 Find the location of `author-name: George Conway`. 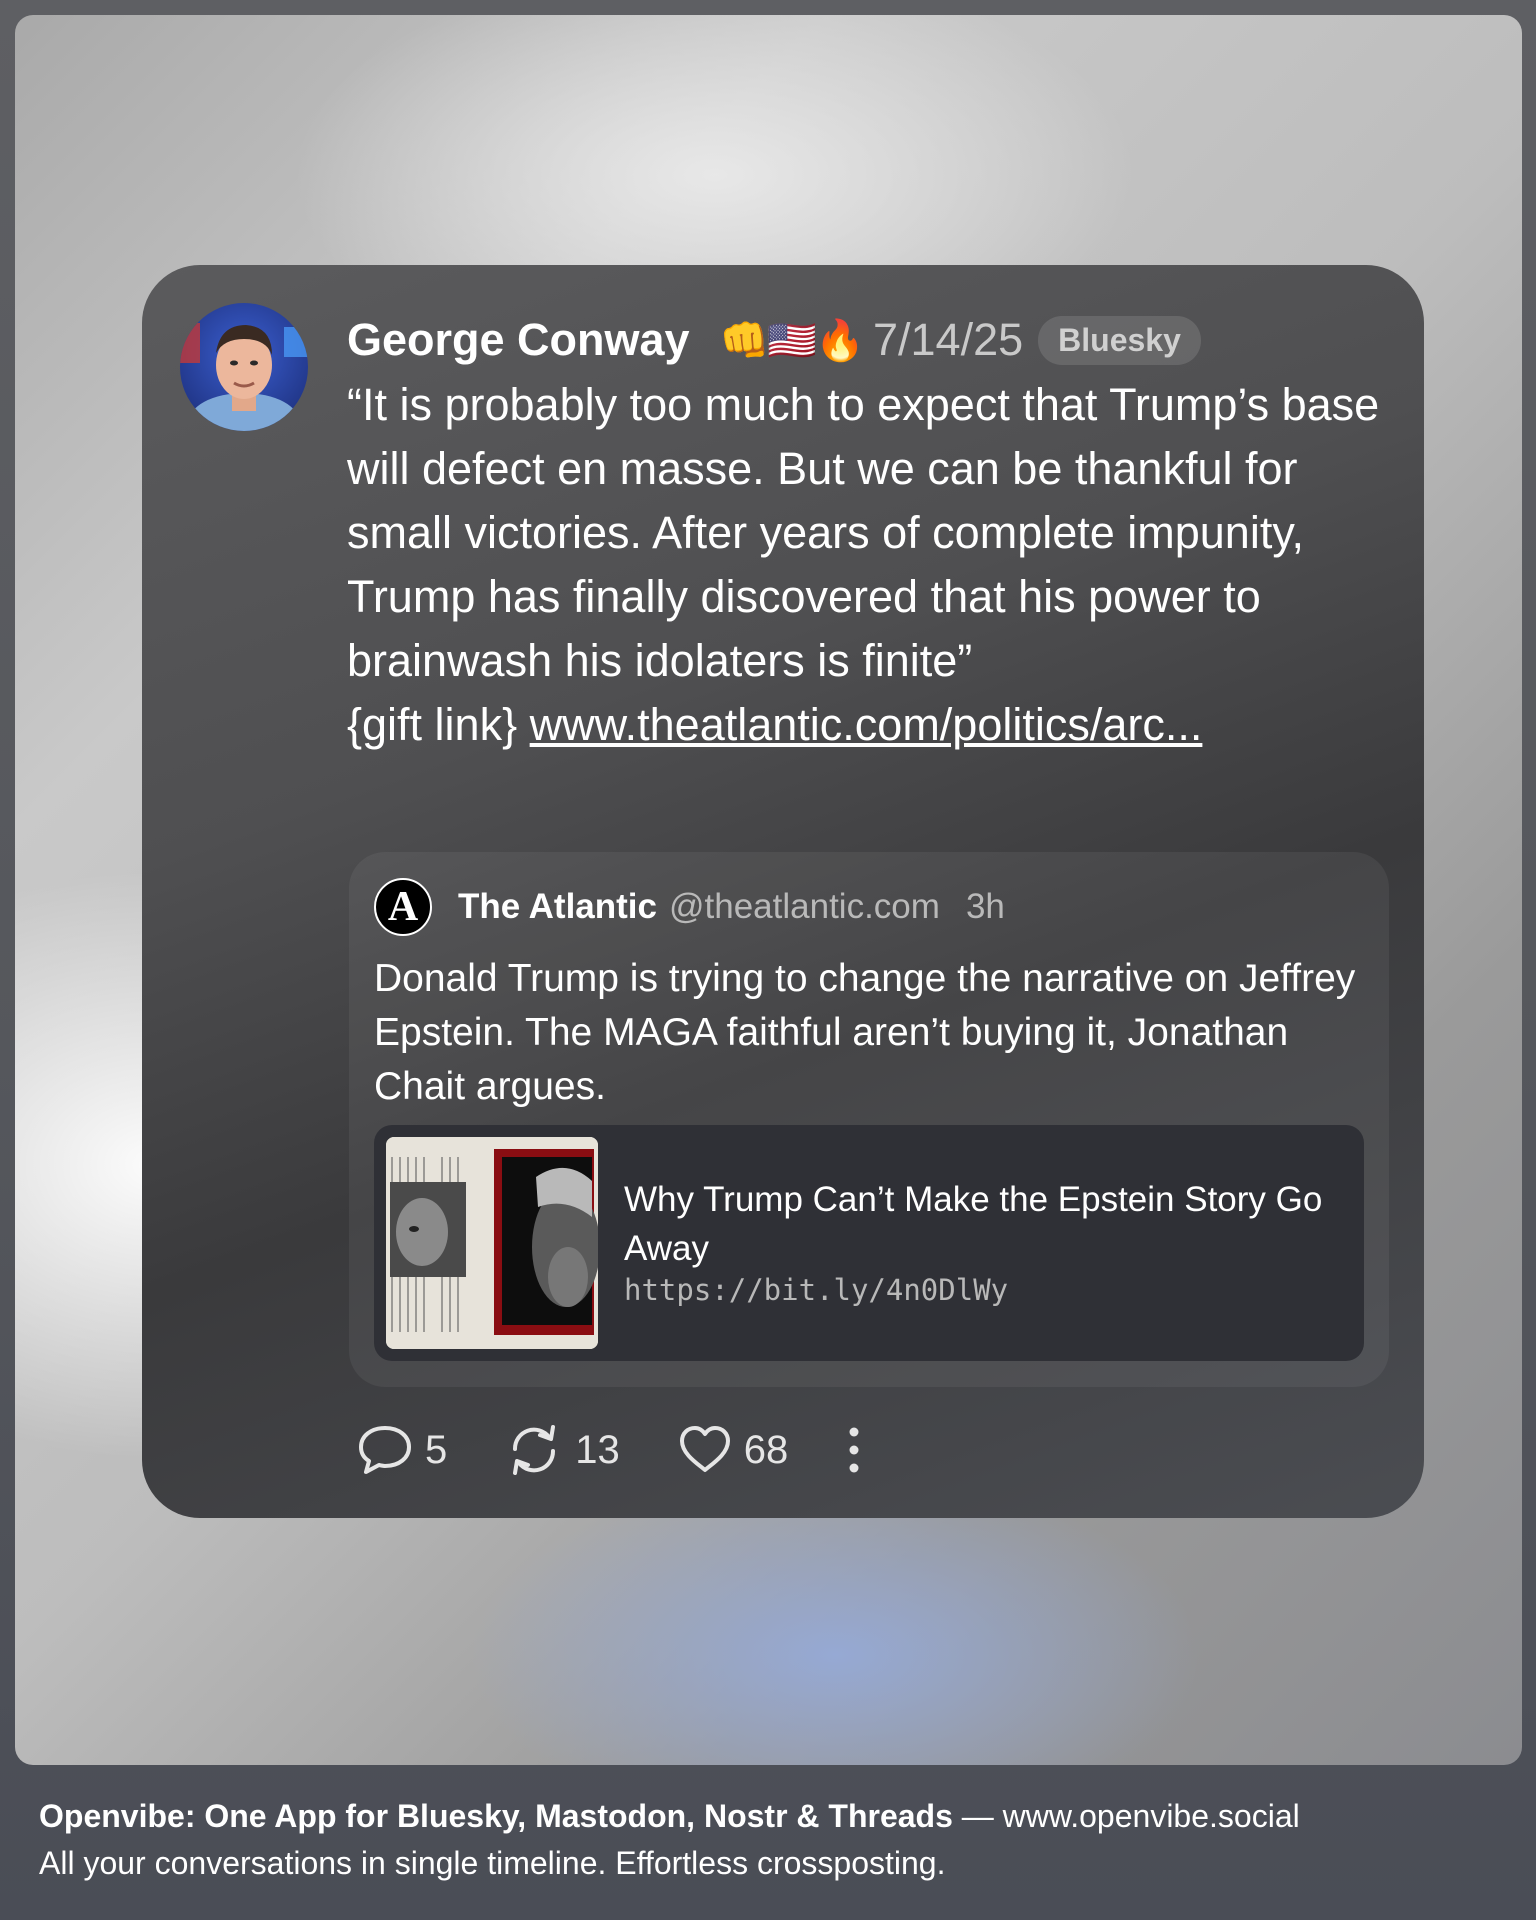

author-name: George Conway is located at coordinates (518, 340).